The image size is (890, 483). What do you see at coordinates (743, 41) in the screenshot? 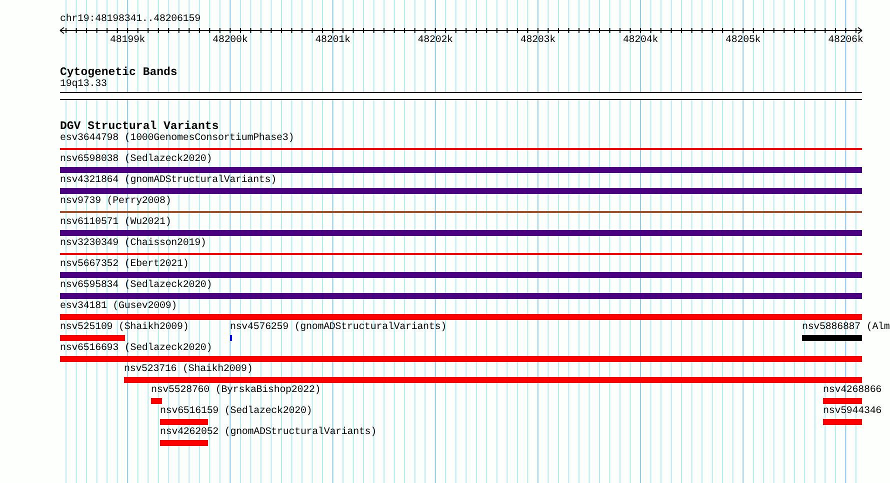
I see `tick-label: 48205k` at bounding box center [743, 41].